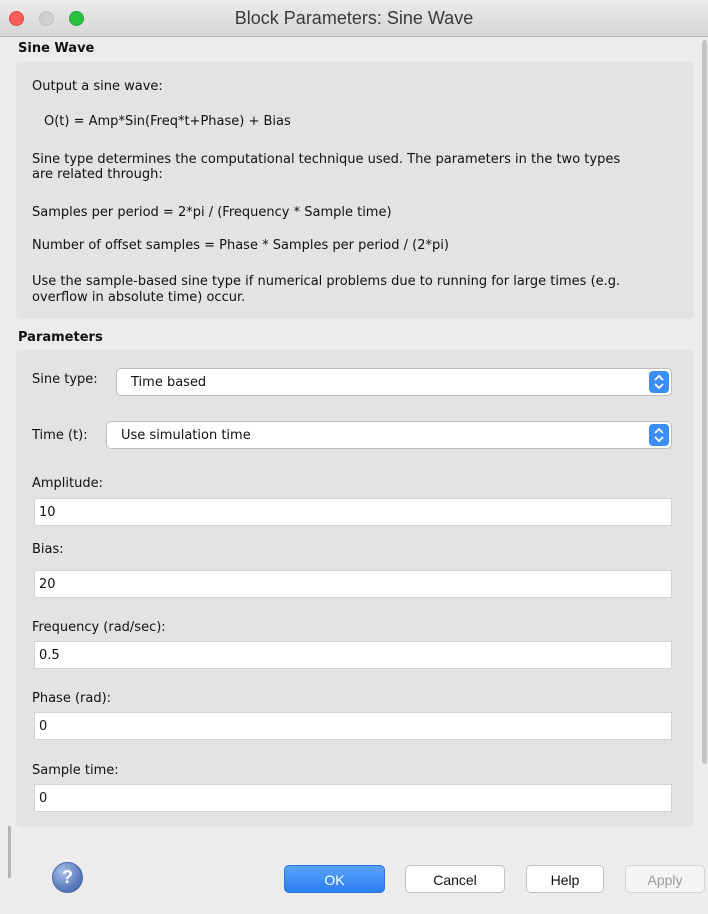 This screenshot has width=708, height=914. Describe the element at coordinates (169, 382) in the screenshot. I see `sine-type-value: Time based` at that location.